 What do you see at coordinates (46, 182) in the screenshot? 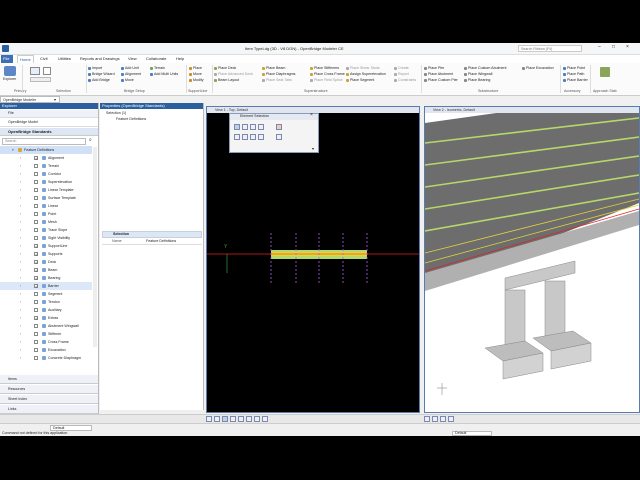
I see `tree-item: › Superelevation` at bounding box center [46, 182].